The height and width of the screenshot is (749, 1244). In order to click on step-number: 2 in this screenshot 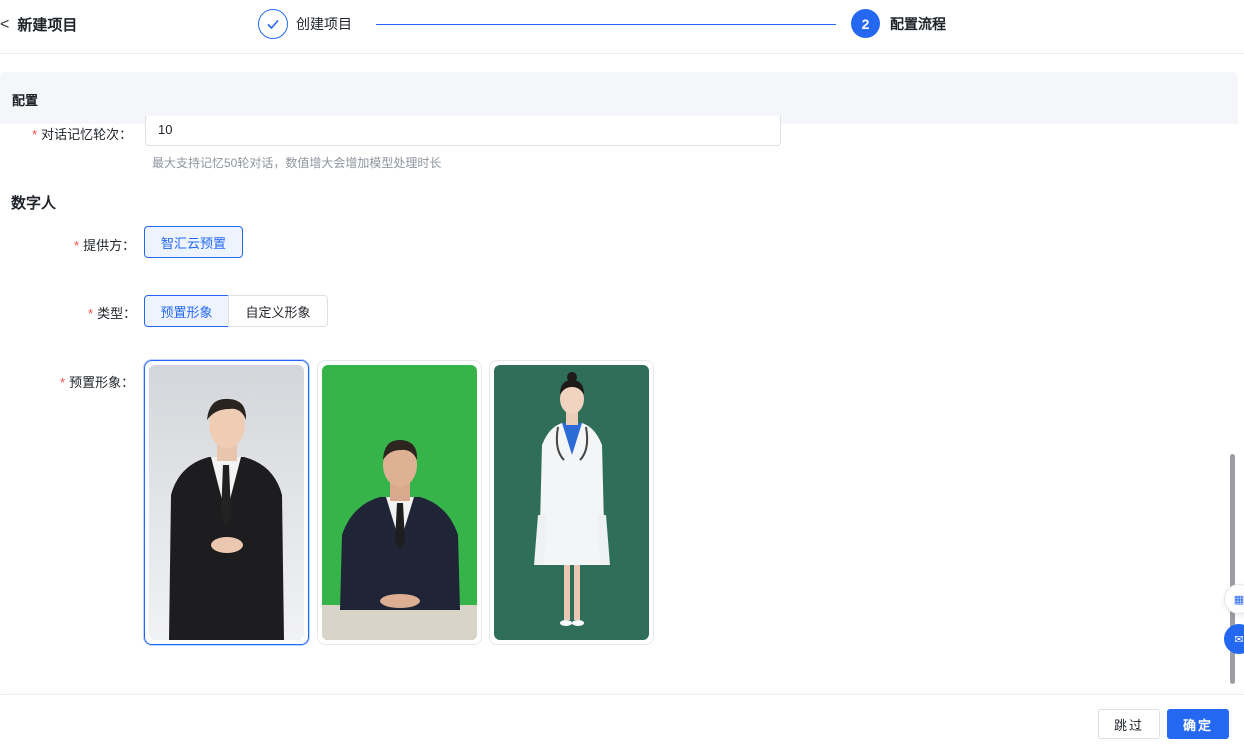, I will do `click(865, 23)`.